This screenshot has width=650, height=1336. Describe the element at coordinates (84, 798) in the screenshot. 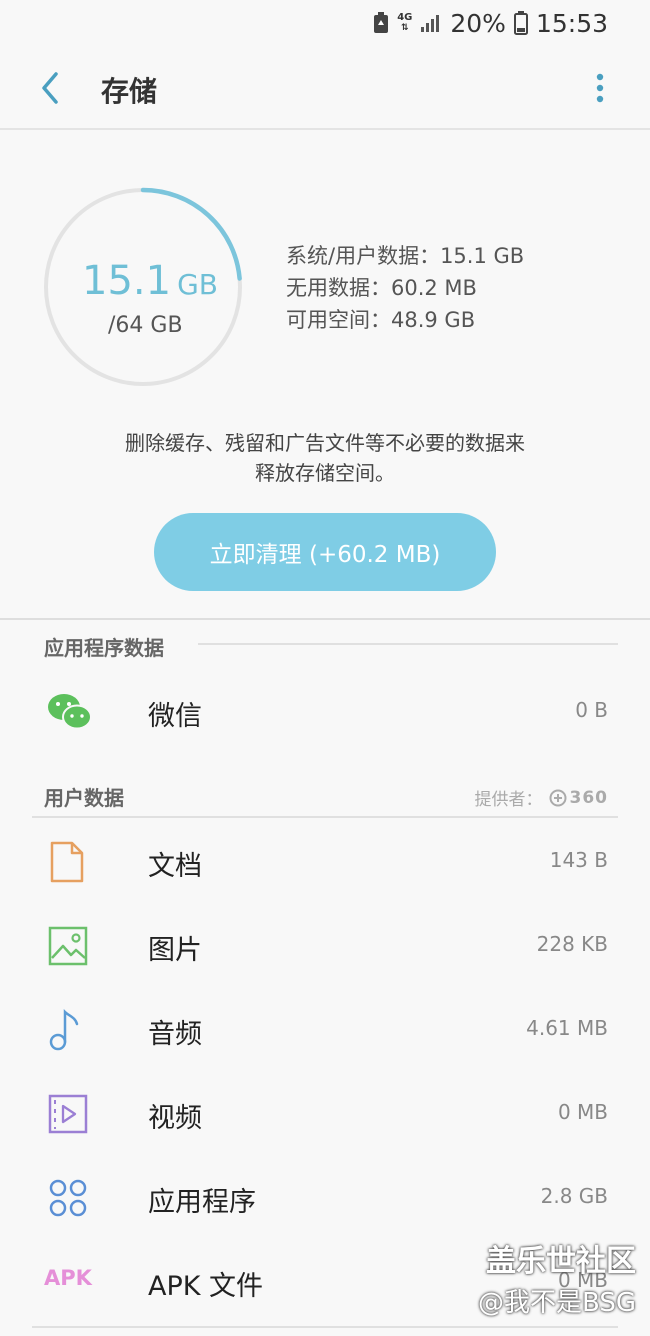

I see `user-data-section-title: 用户数据` at that location.